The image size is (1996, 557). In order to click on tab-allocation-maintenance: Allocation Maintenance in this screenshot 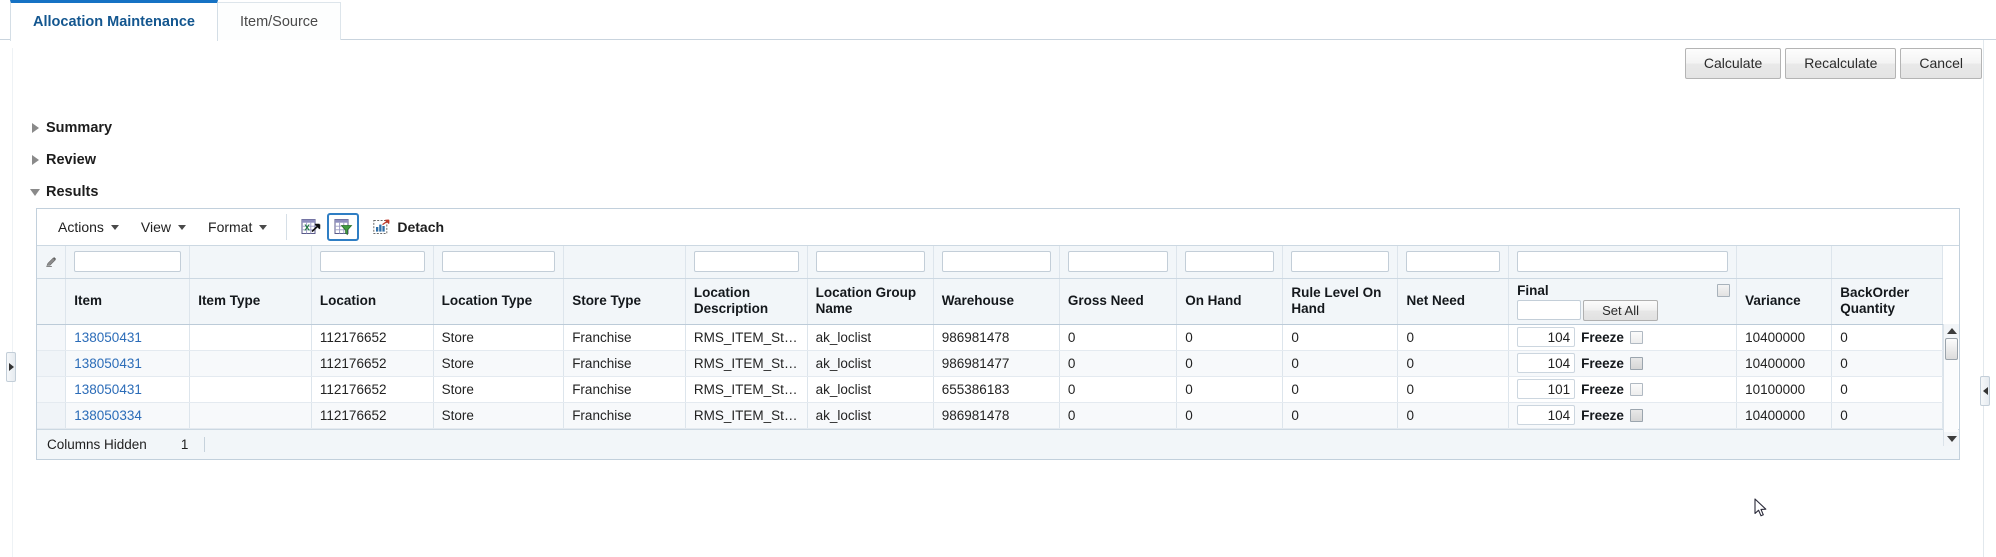, I will do `click(114, 20)`.